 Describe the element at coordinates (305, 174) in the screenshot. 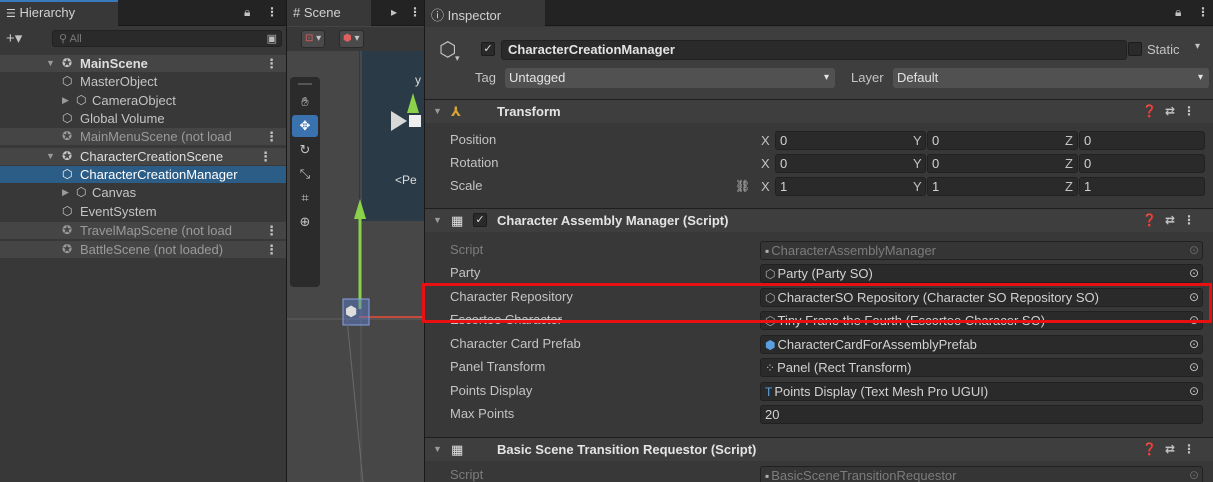

I see `scale-tool-icon: ⤡` at that location.